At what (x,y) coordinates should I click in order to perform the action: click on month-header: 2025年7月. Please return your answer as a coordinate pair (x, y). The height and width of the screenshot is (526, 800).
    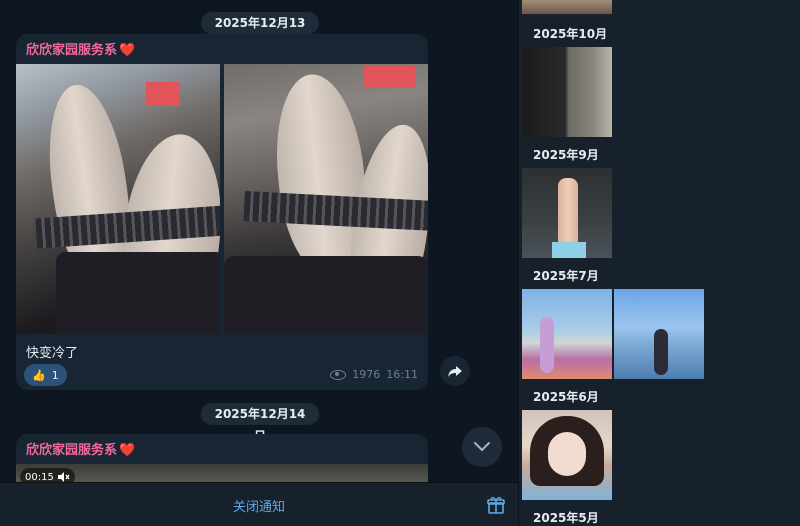
    Looking at the image, I should click on (566, 276).